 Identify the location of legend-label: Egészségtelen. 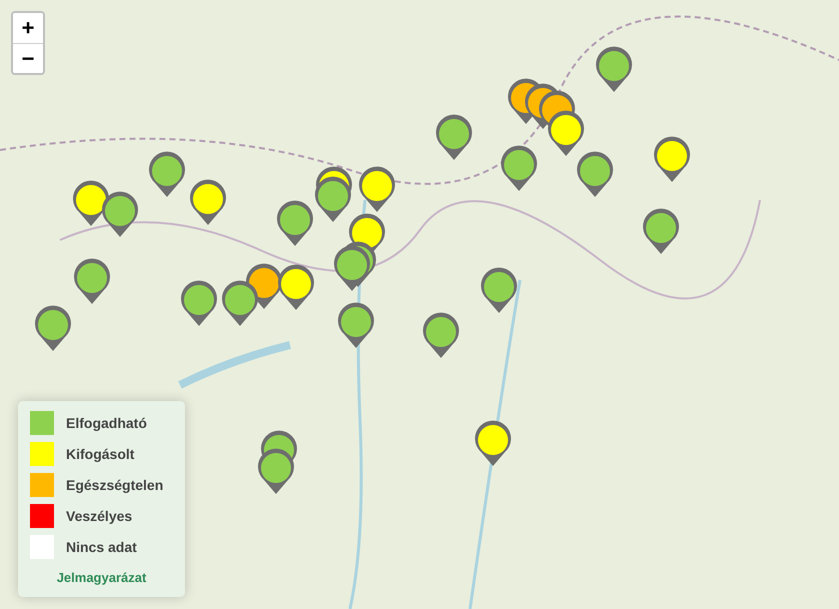
(115, 485).